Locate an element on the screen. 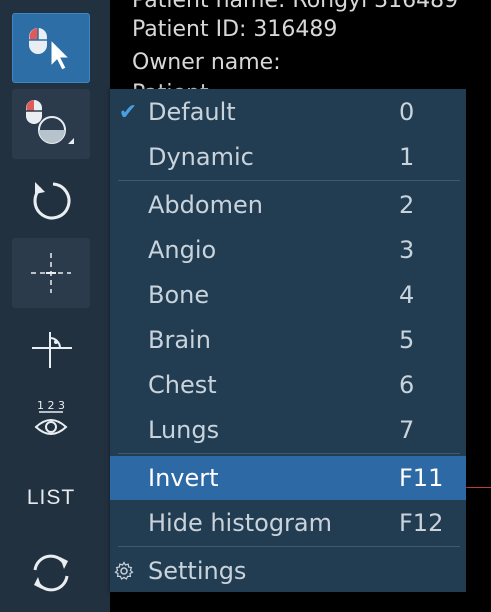 The width and height of the screenshot is (491, 612). menu-item-lungs: Lungs 7 is located at coordinates (288, 430).